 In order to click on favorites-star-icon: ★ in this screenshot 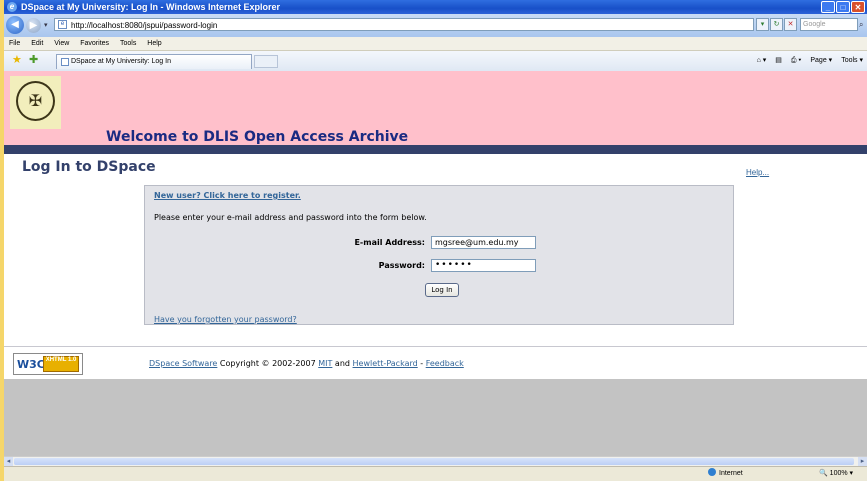, I will do `click(17, 60)`.